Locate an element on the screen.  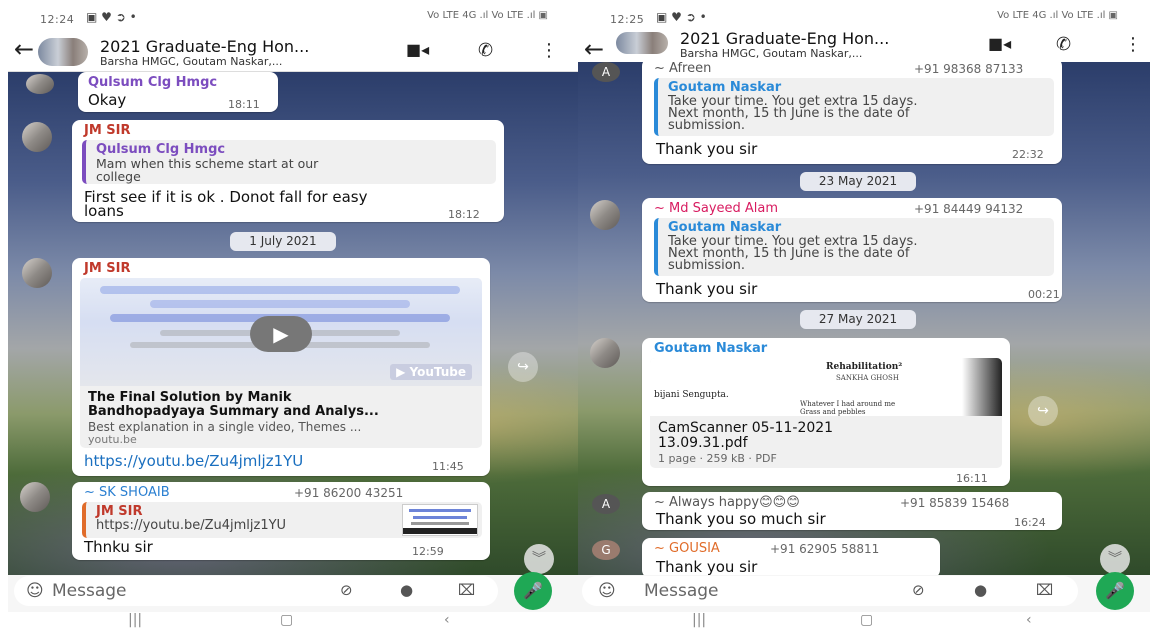
doc-text: Rehabilitation² is located at coordinates (864, 367).